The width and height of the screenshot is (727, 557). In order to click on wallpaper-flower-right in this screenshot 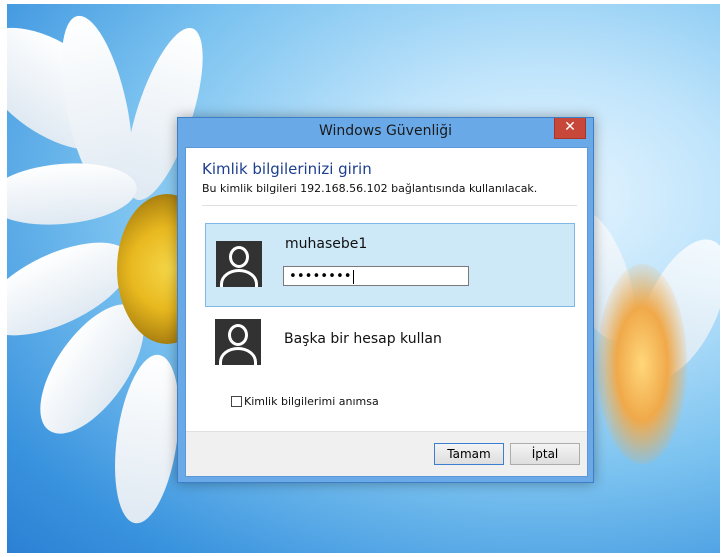, I will do `click(642, 364)`.